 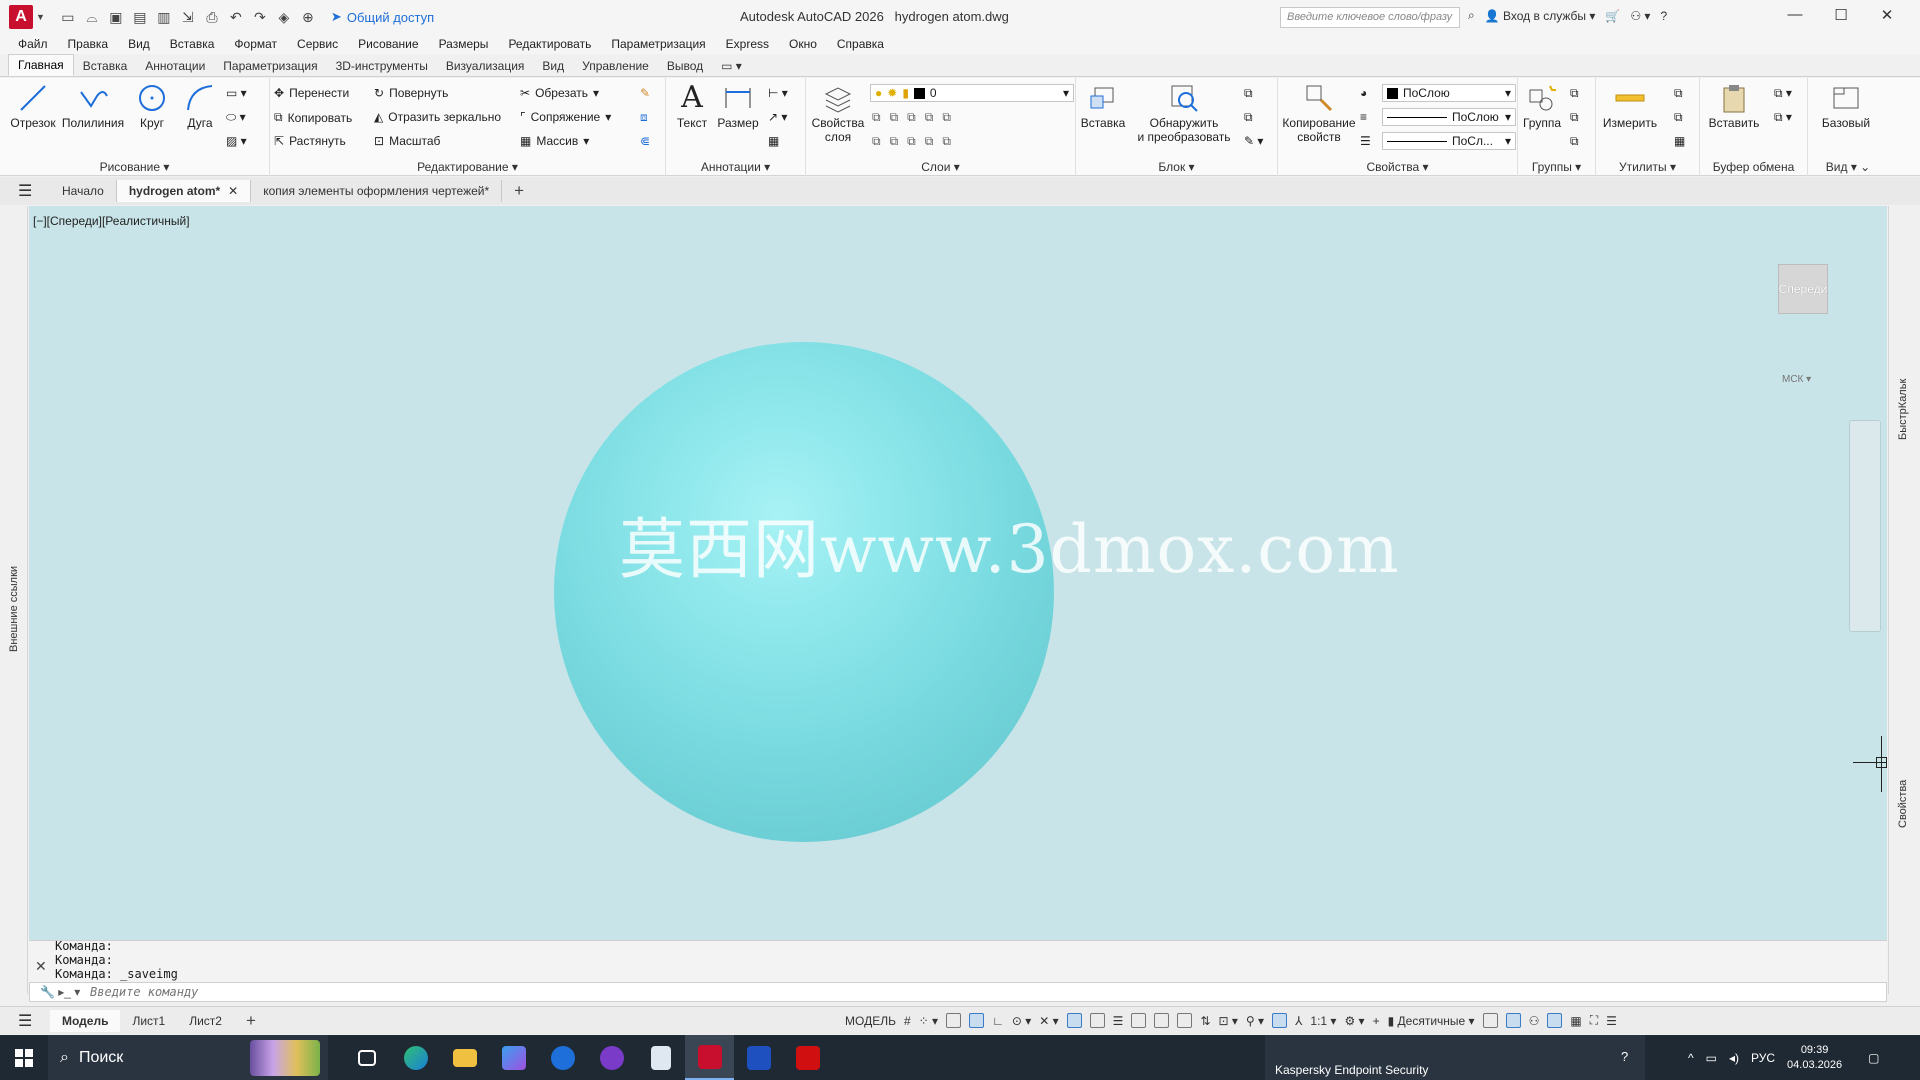 I want to click on new-layout-icon: +, so click(x=251, y=1021).